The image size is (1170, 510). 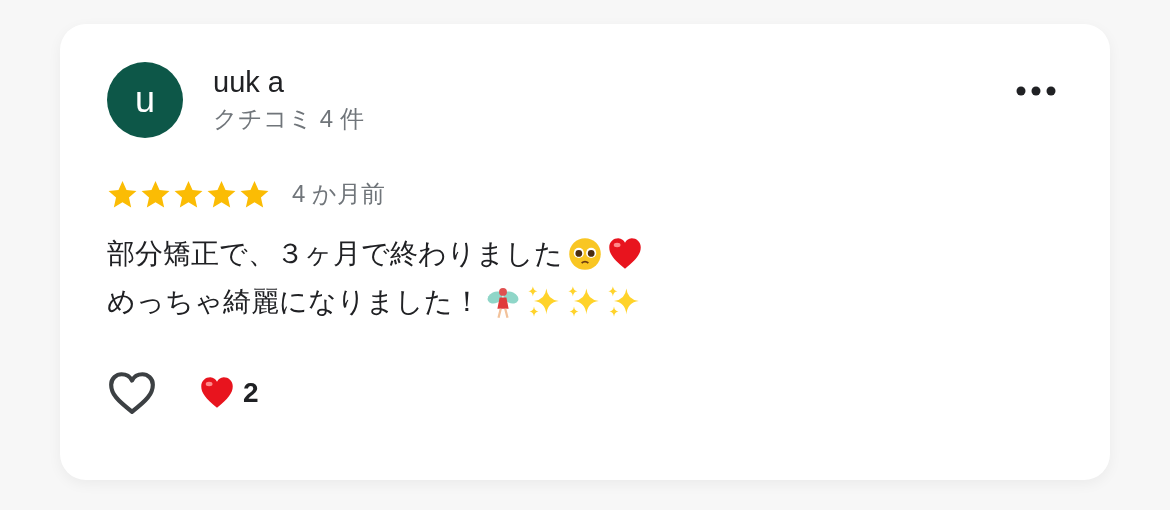 What do you see at coordinates (585, 254) in the screenshot?
I see `face-icon` at bounding box center [585, 254].